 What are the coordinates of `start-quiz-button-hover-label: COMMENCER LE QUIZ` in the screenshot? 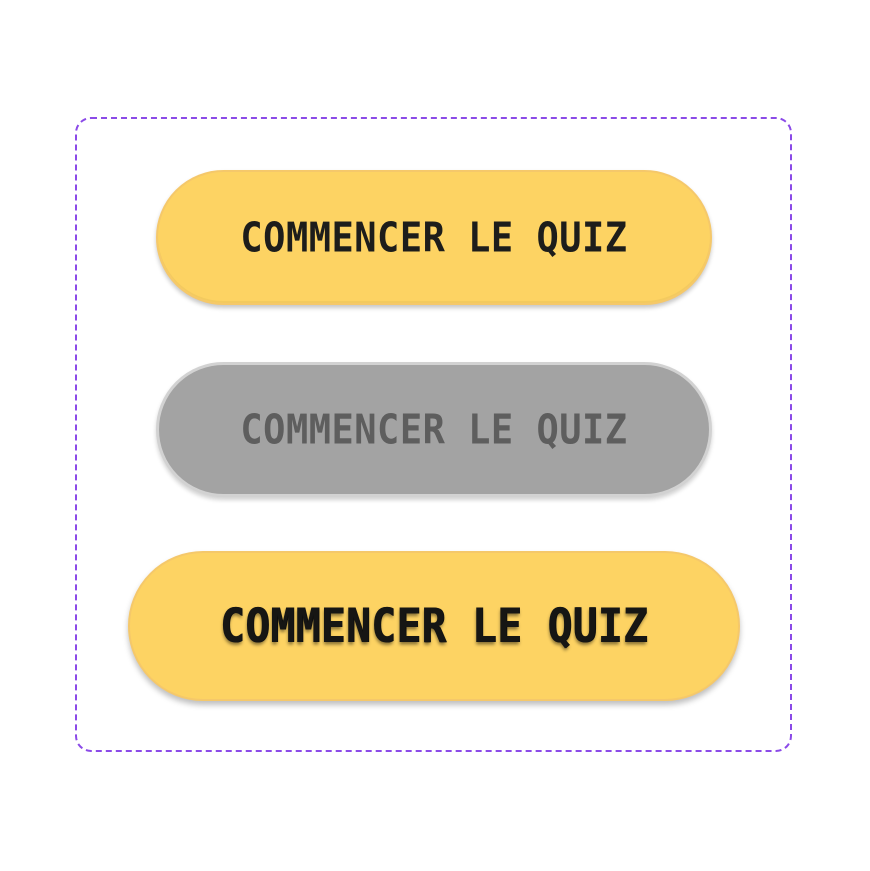 It's located at (434, 626).